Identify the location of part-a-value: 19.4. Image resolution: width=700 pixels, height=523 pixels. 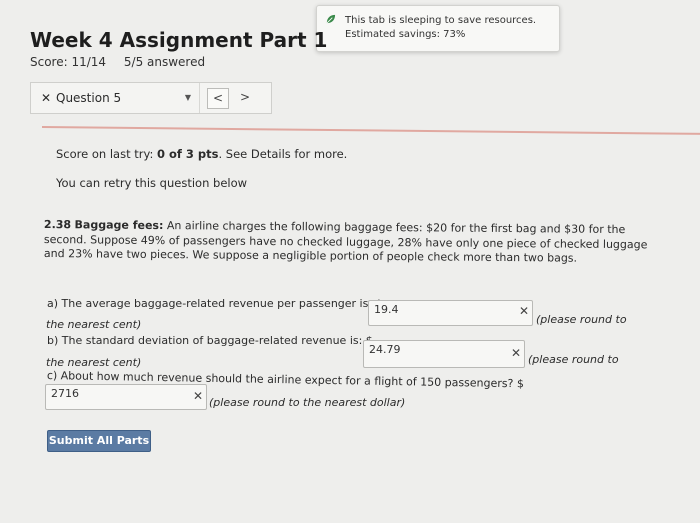
(386, 309).